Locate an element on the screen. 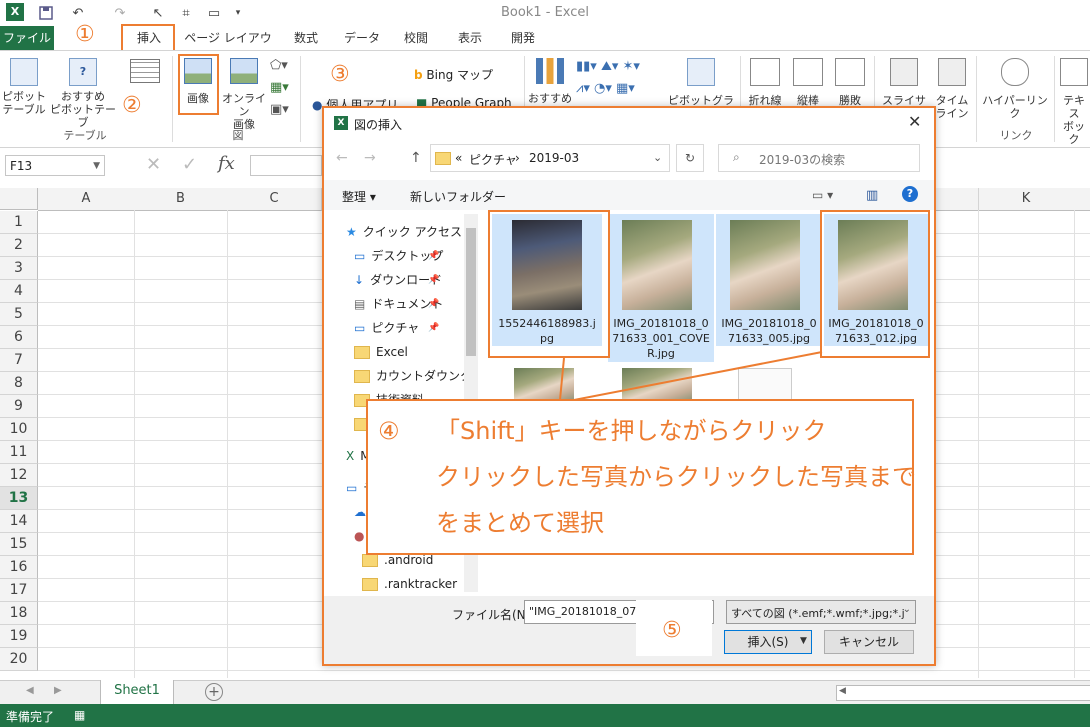 This screenshot has height=727, width=1090. next-sheet-icon: ▶ is located at coordinates (58, 690).